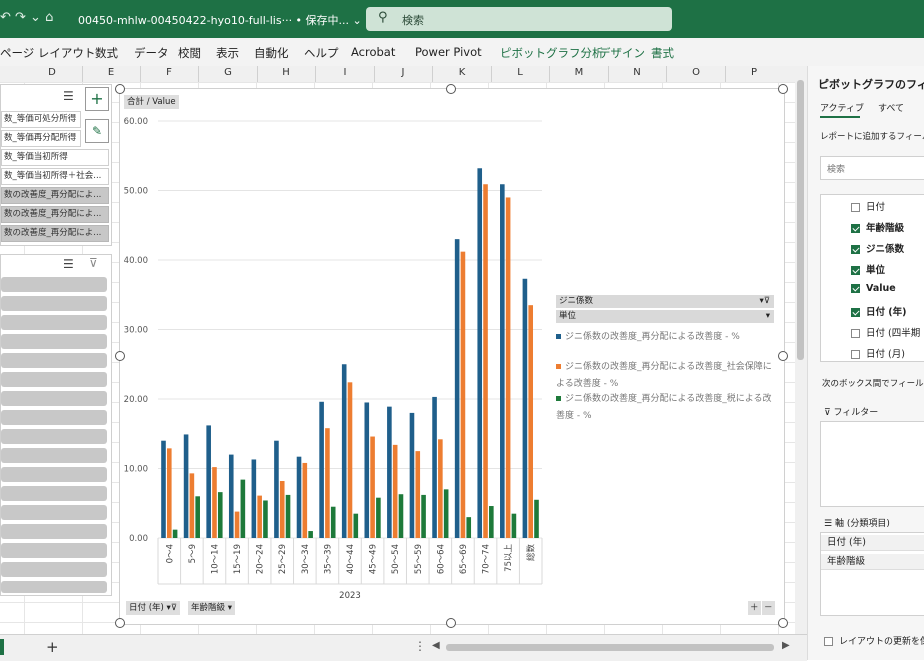 This screenshot has width=924, height=661. What do you see at coordinates (97, 99) in the screenshot?
I see `add-icon: +` at bounding box center [97, 99].